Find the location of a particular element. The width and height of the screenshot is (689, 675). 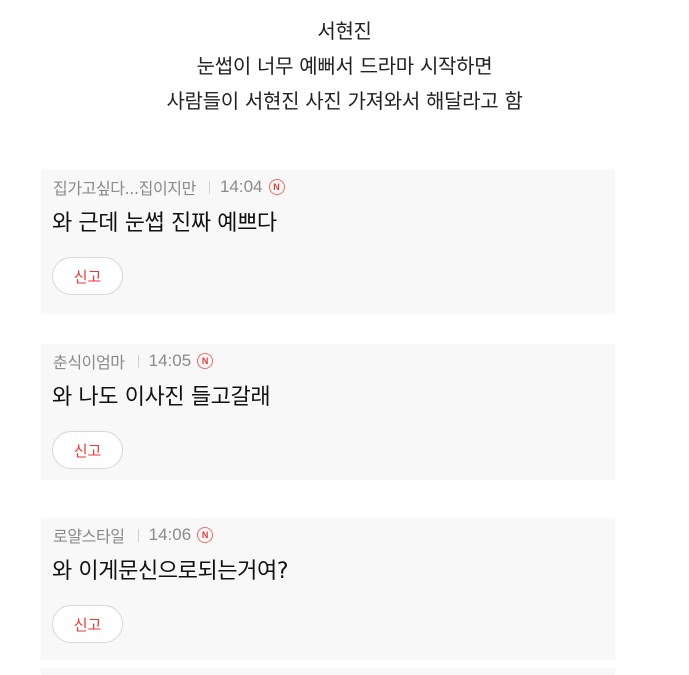

comment-author: 로얄스타일 is located at coordinates (89, 535).